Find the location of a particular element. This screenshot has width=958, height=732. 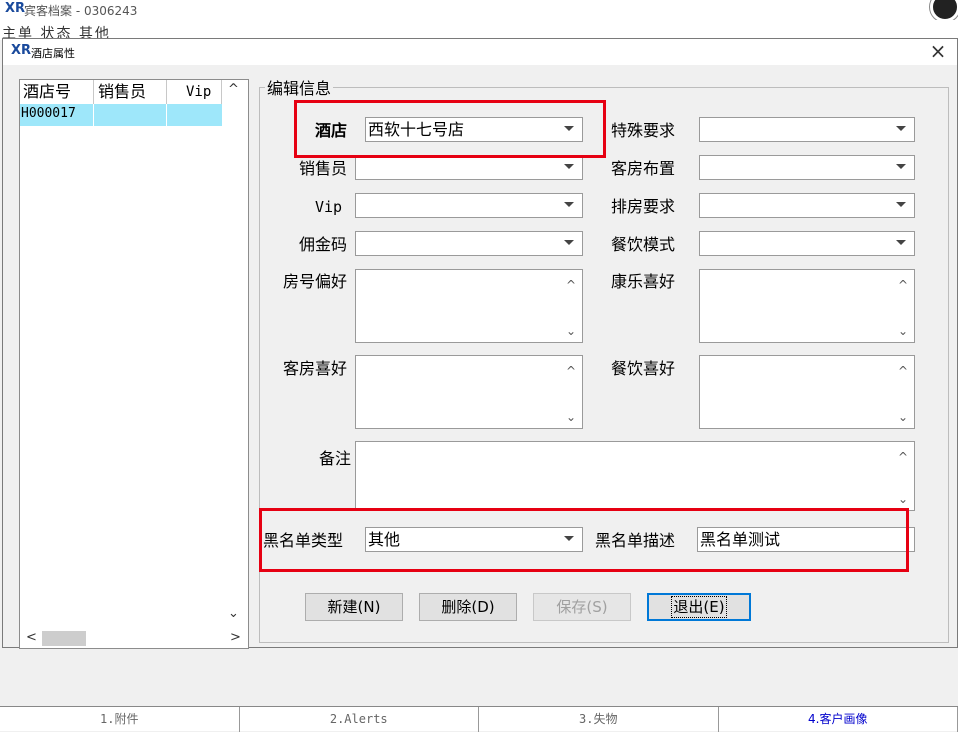

save-button: 保存(S) is located at coordinates (582, 607).